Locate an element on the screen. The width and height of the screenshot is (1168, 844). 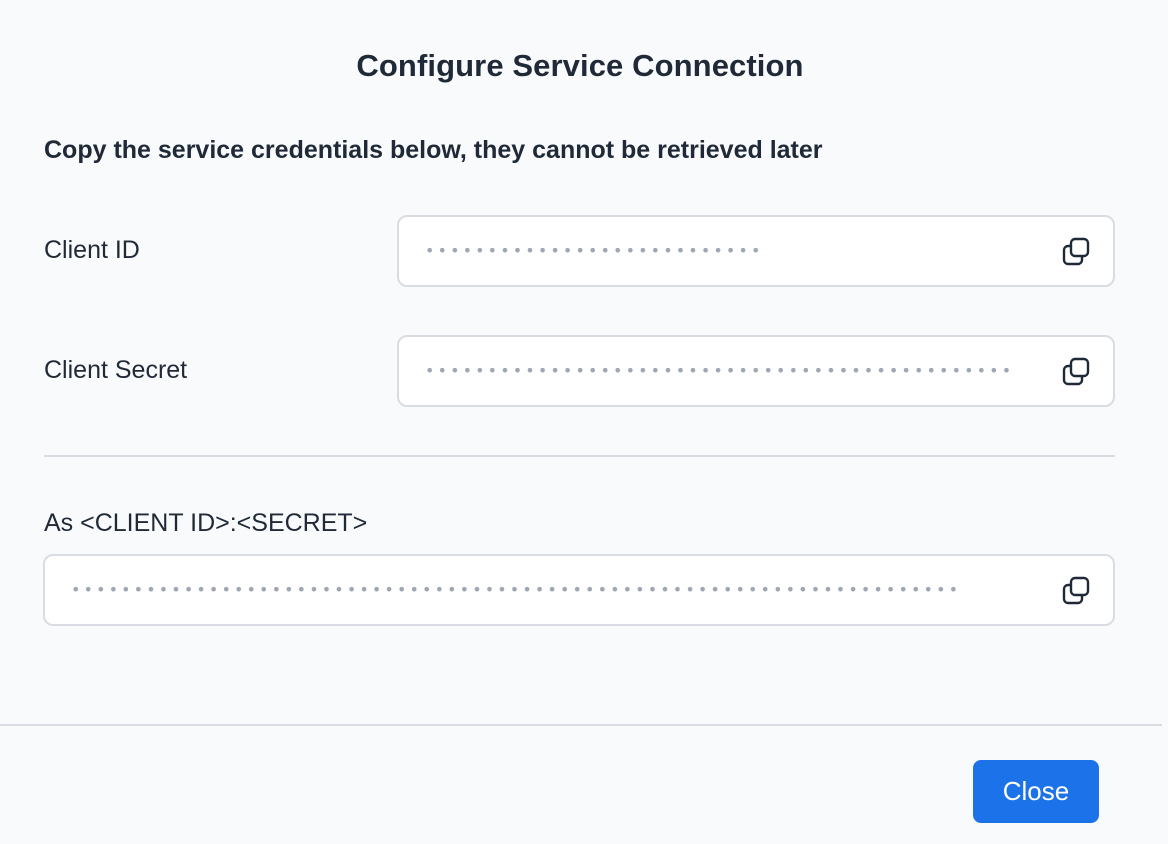
copy-client-secret-button is located at coordinates (1076, 371).